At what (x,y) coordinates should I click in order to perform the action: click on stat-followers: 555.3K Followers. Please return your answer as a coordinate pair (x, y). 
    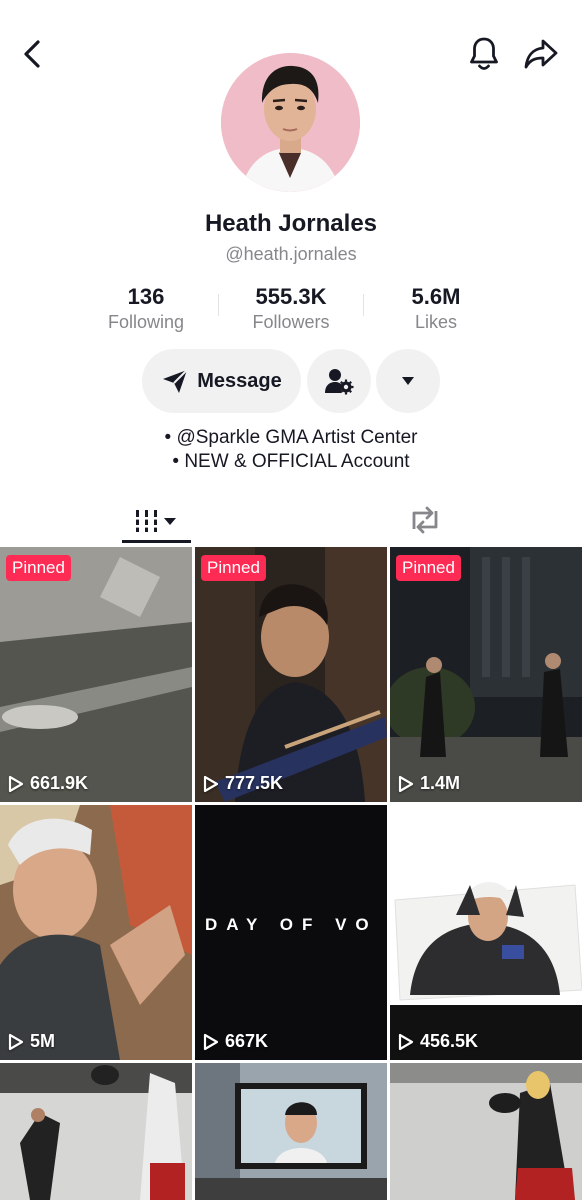
    Looking at the image, I should click on (291, 309).